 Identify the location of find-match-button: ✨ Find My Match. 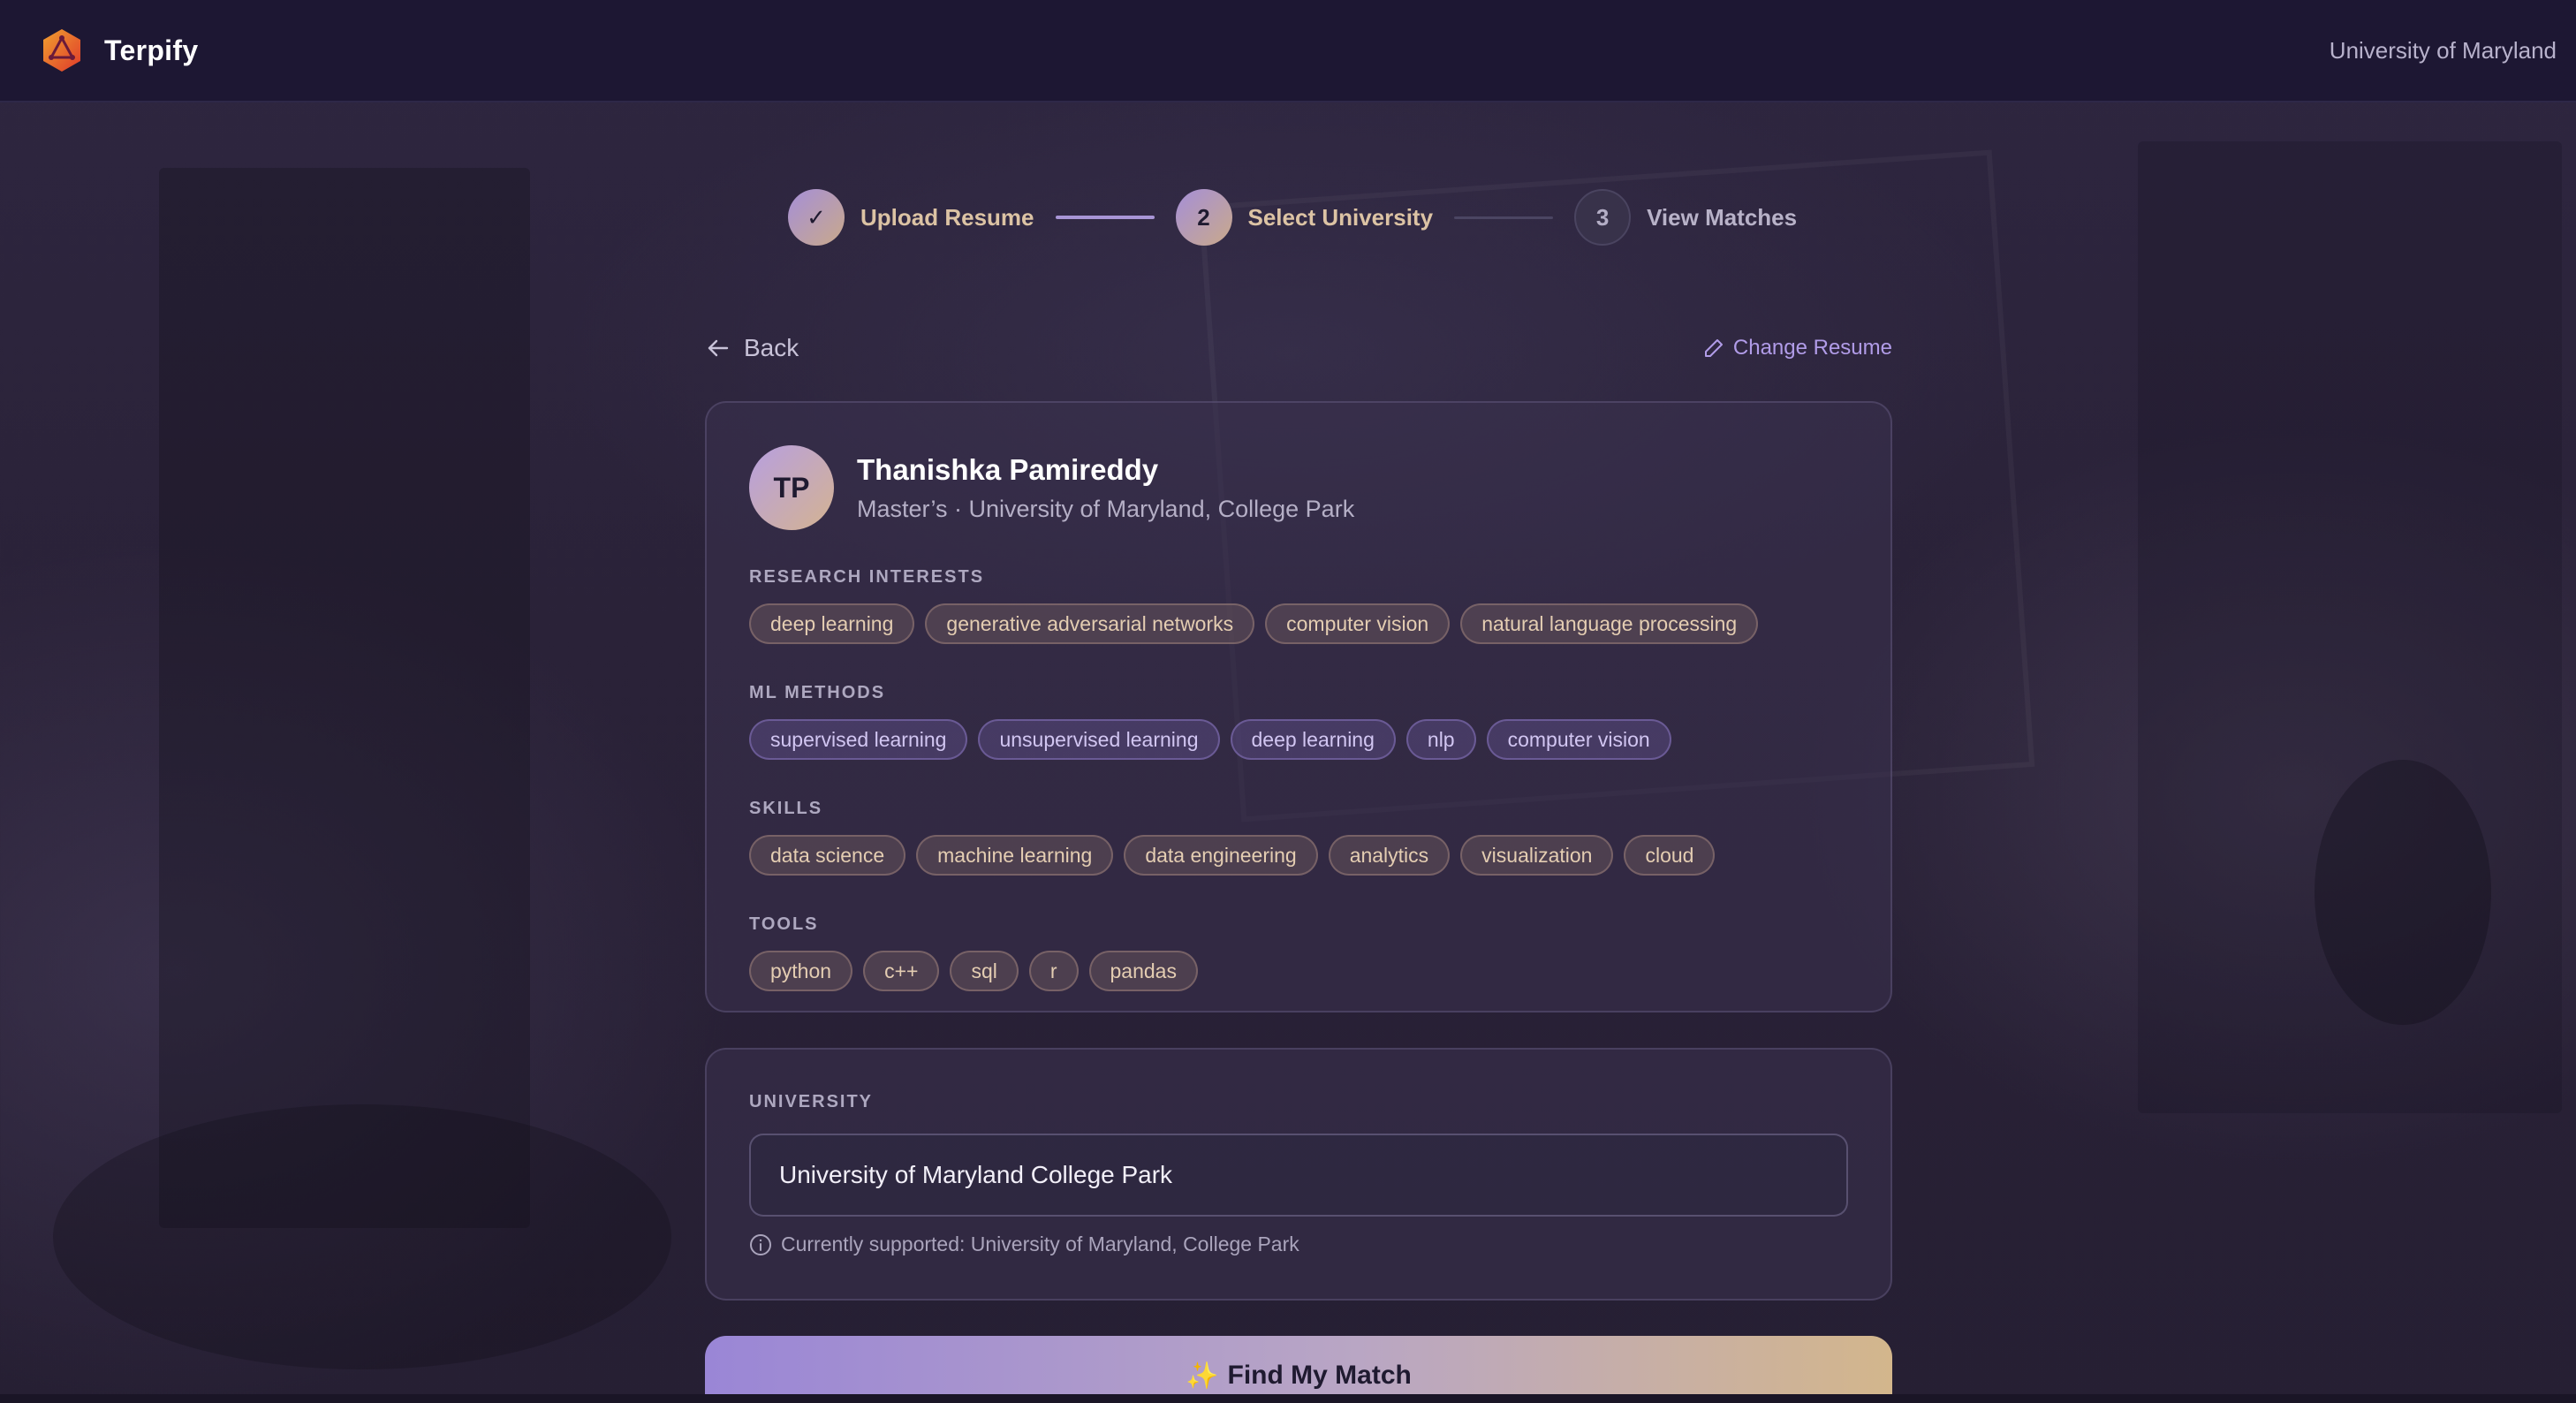
(1298, 1369).